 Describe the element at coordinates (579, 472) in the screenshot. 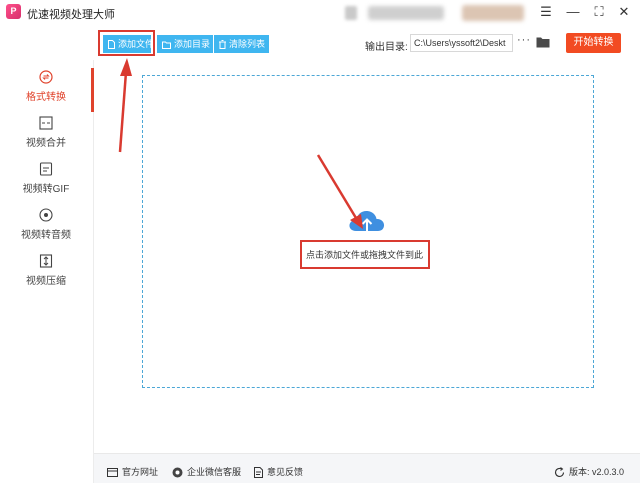

I see `version-label: 版本:` at that location.